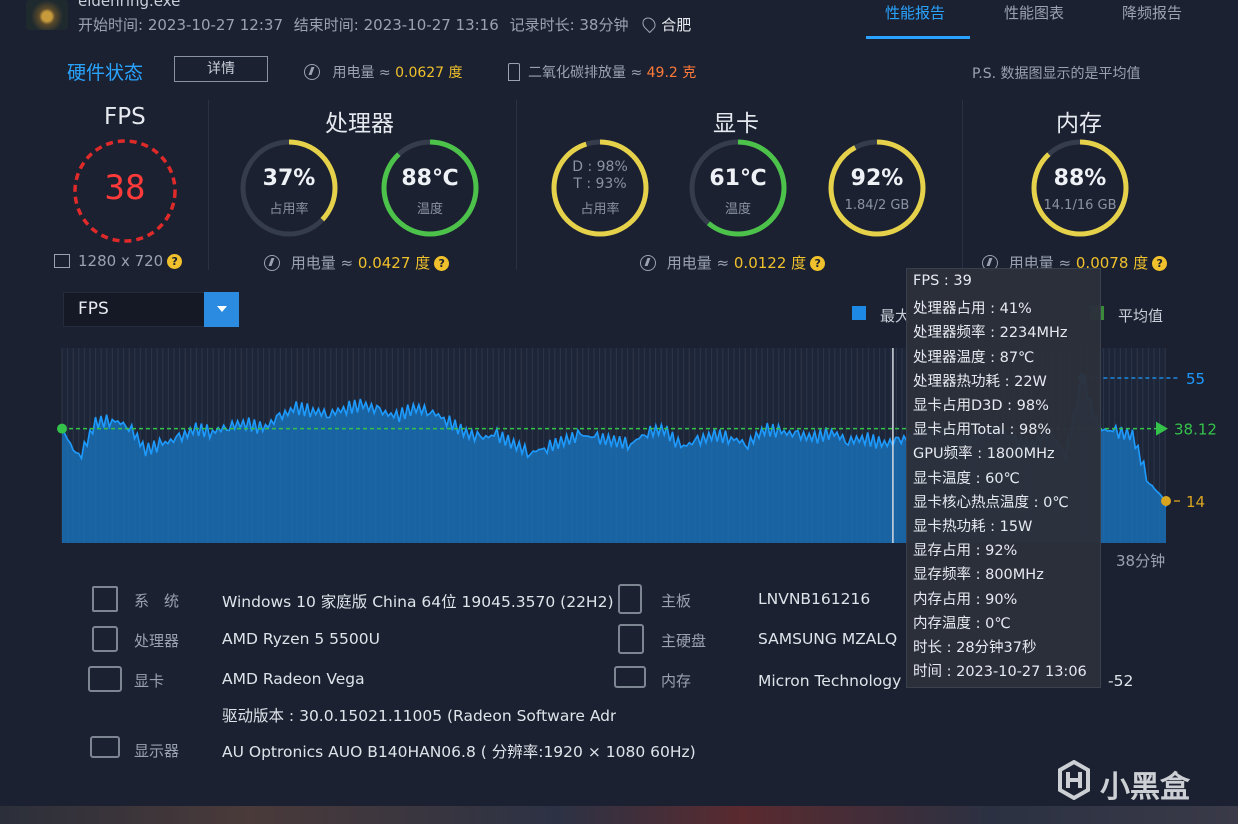 This screenshot has width=1238, height=824. What do you see at coordinates (221, 309) in the screenshot?
I see `chevron-down-icon` at bounding box center [221, 309].